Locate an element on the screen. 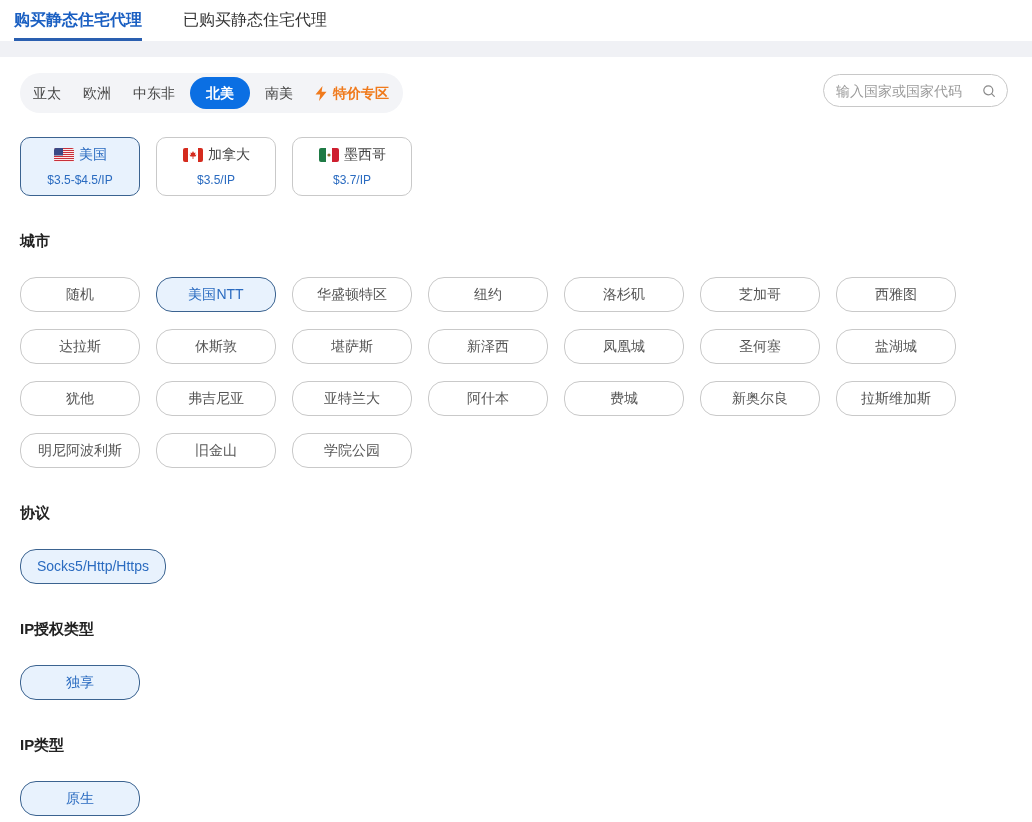 This screenshot has height=822, width=1032. option-chip: 新奥尔良 is located at coordinates (760, 398).